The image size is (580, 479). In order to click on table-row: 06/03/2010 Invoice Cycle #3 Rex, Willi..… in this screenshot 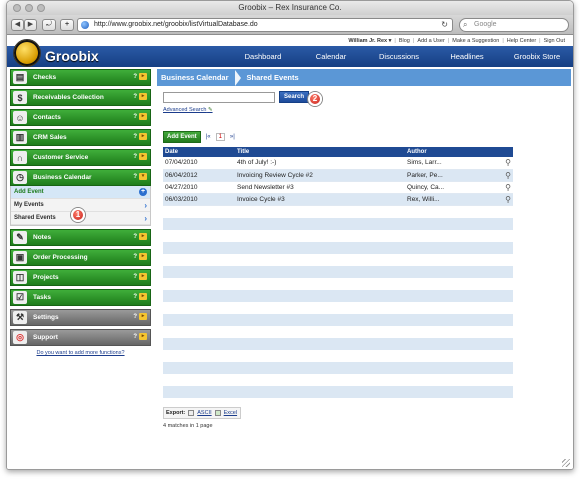, I will do `click(338, 199)`.